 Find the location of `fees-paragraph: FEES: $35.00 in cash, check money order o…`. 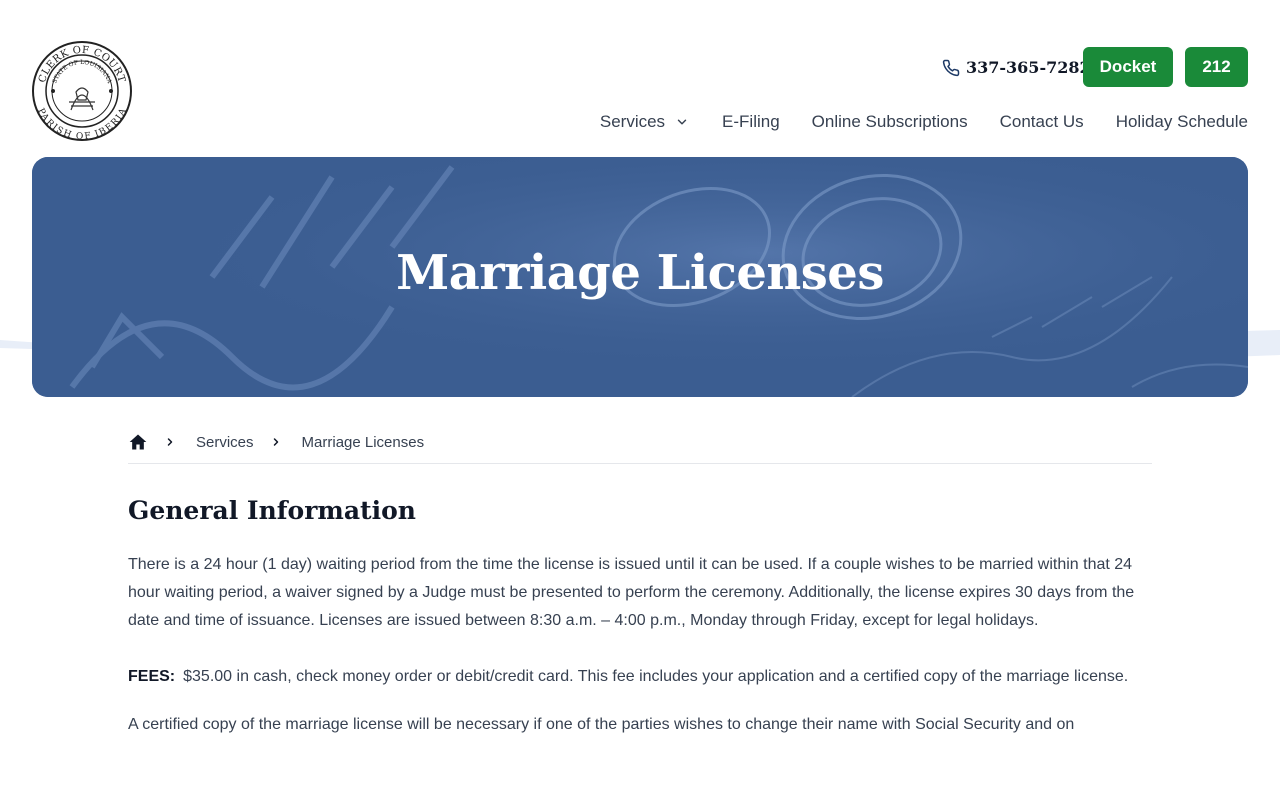

fees-paragraph: FEES: $35.00 in cash, check money order o… is located at coordinates (640, 677).